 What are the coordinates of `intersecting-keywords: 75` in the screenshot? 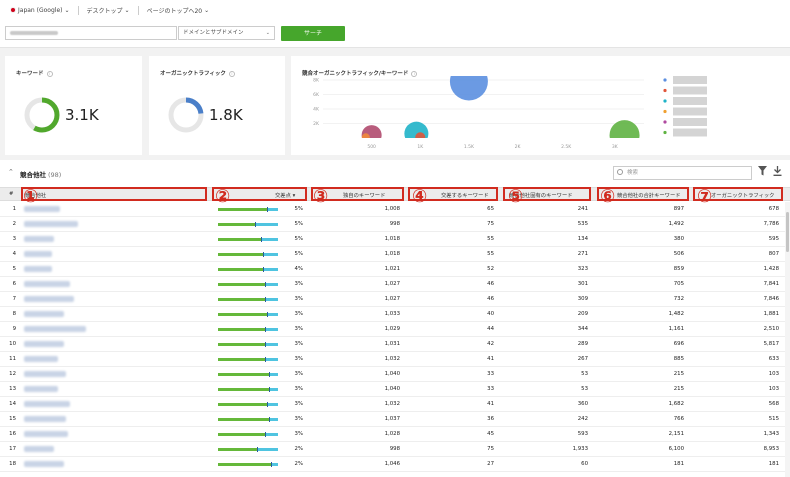 It's located at (474, 449).